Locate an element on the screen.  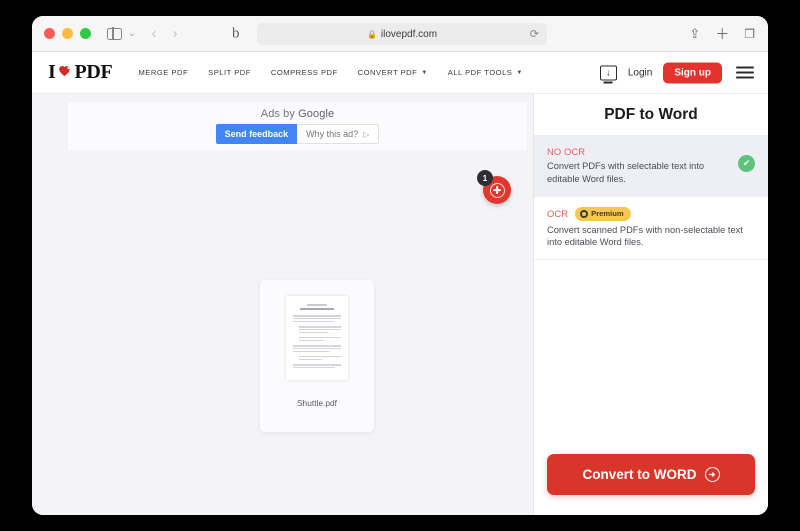
ilovepdf-logo: I PDF is located at coordinates (80, 72).